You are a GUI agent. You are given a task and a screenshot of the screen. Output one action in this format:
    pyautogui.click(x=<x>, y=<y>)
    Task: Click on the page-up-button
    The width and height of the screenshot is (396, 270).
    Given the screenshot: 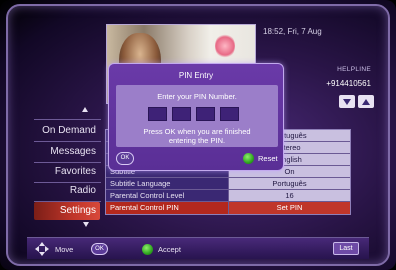 What is the action you would take?
    pyautogui.click(x=366, y=101)
    